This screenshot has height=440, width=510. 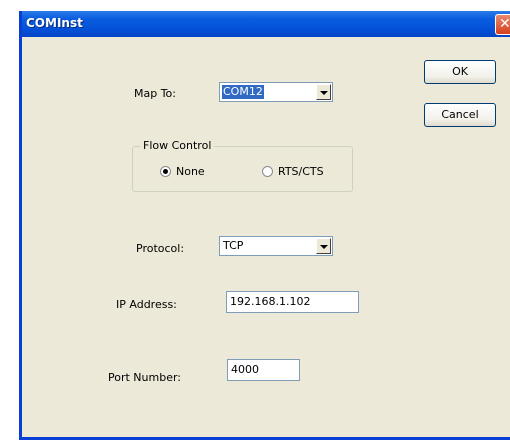 I want to click on radio-rts-cts-label: RTS/CTS, so click(x=301, y=171).